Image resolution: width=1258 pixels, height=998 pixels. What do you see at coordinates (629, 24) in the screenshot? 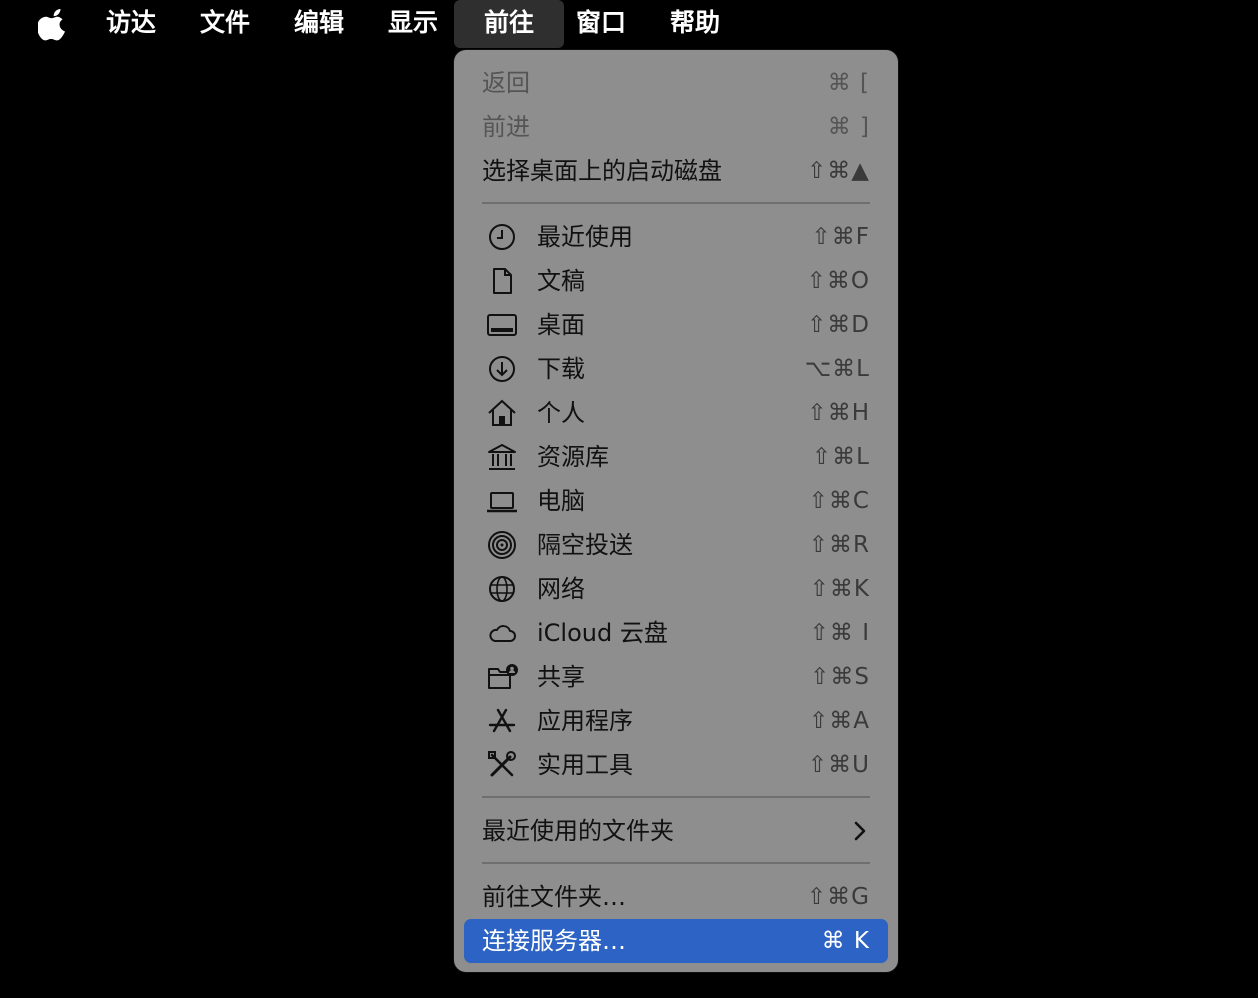
I see `menu-bar: 访达 文件 编辑 显示 前往 窗口 帮助` at bounding box center [629, 24].